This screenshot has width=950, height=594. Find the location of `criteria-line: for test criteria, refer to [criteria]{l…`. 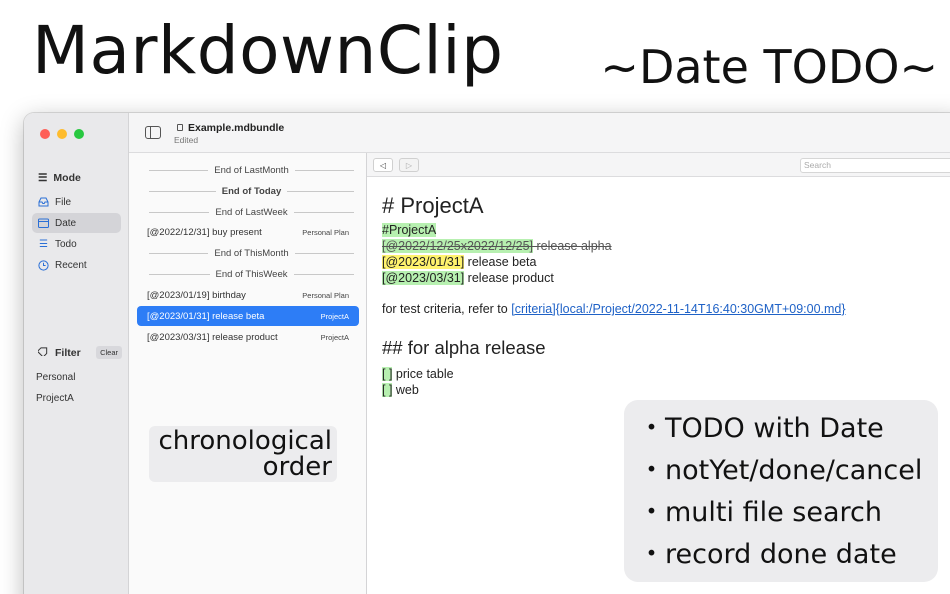

criteria-line: for test criteria, refer to [criteria]{l… is located at coordinates (614, 309).